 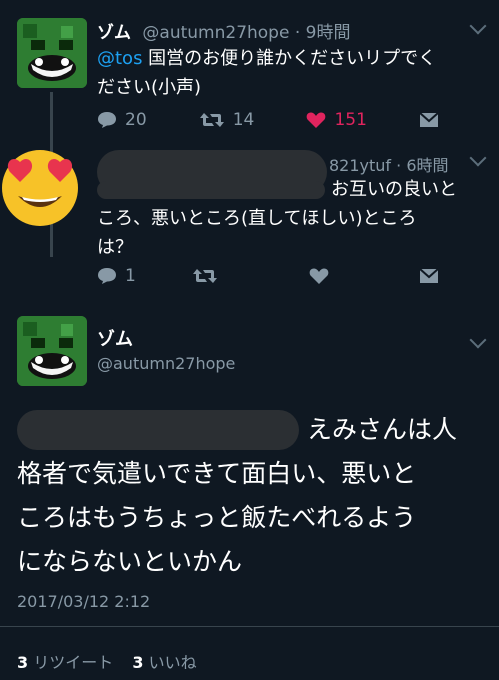 I want to click on reply-count: 20, so click(x=136, y=120).